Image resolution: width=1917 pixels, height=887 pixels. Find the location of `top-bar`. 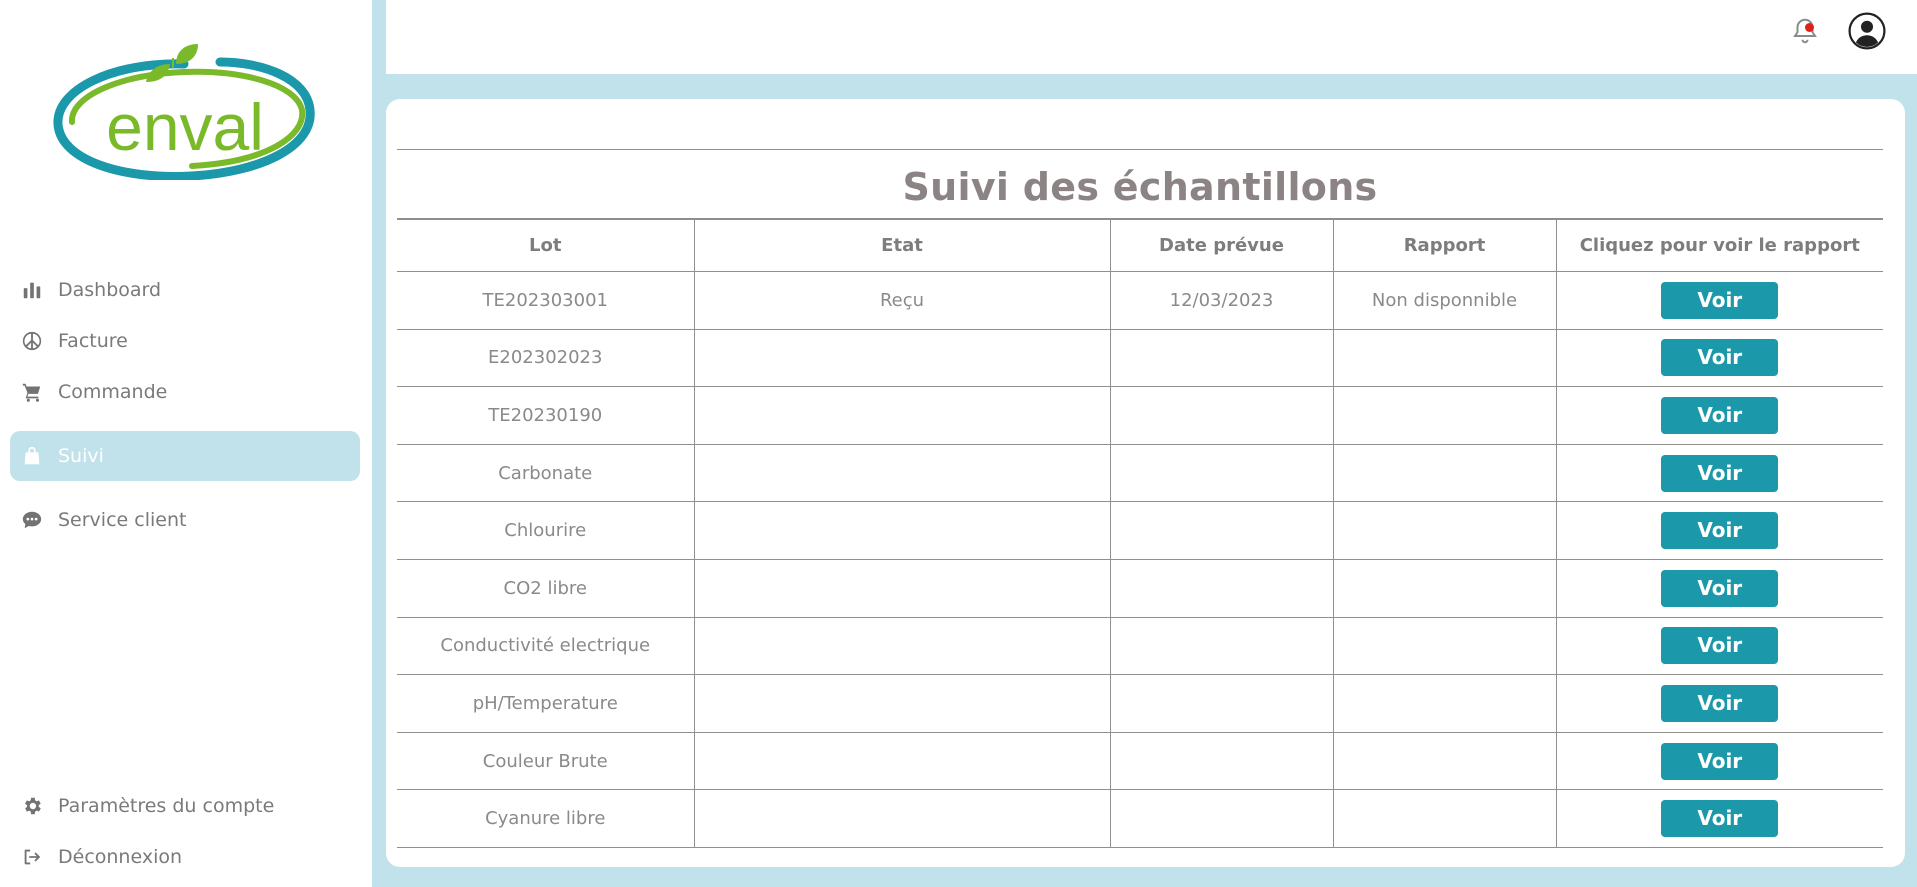

top-bar is located at coordinates (1151, 37).